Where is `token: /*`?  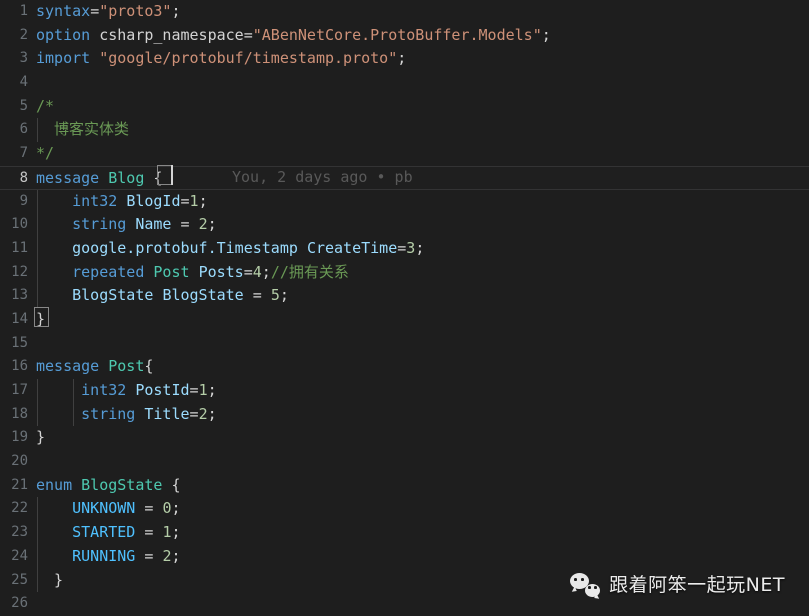
token: /* is located at coordinates (45, 105).